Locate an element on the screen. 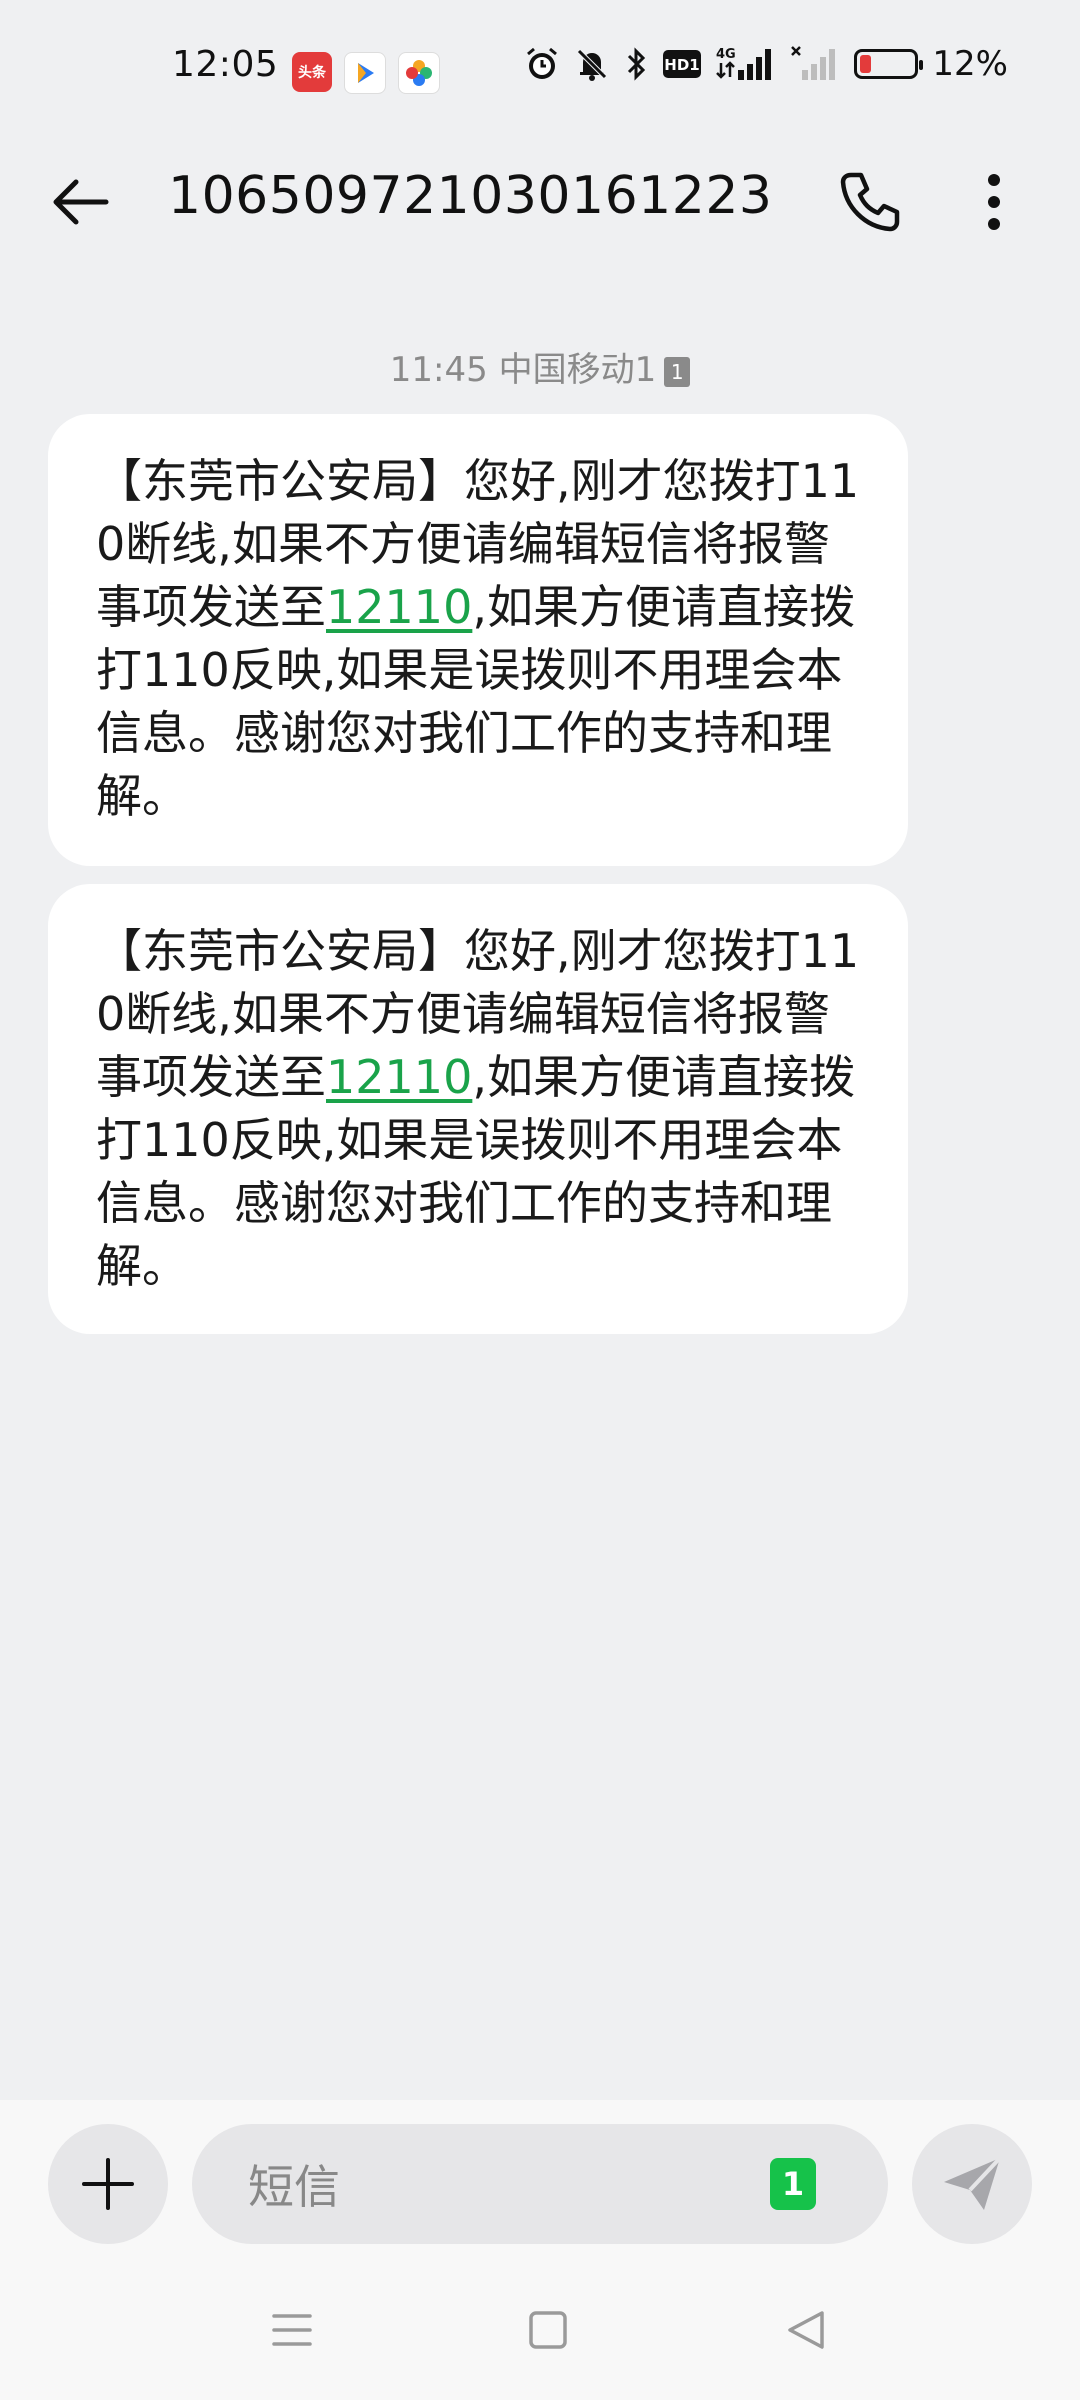 The image size is (1080, 2400). back-button is located at coordinates (80, 202).